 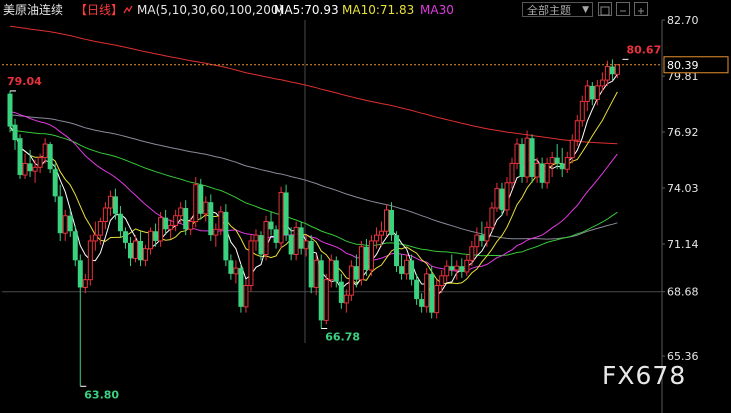 I want to click on y-tick-label: 74.03, so click(x=683, y=188).